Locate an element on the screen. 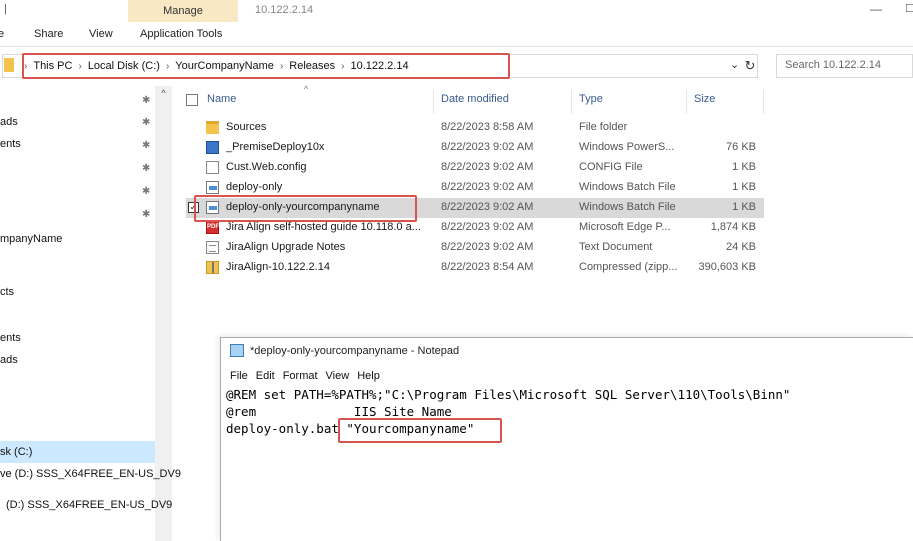  file-name: JiraAlign-10.122.2.14 is located at coordinates (278, 267).